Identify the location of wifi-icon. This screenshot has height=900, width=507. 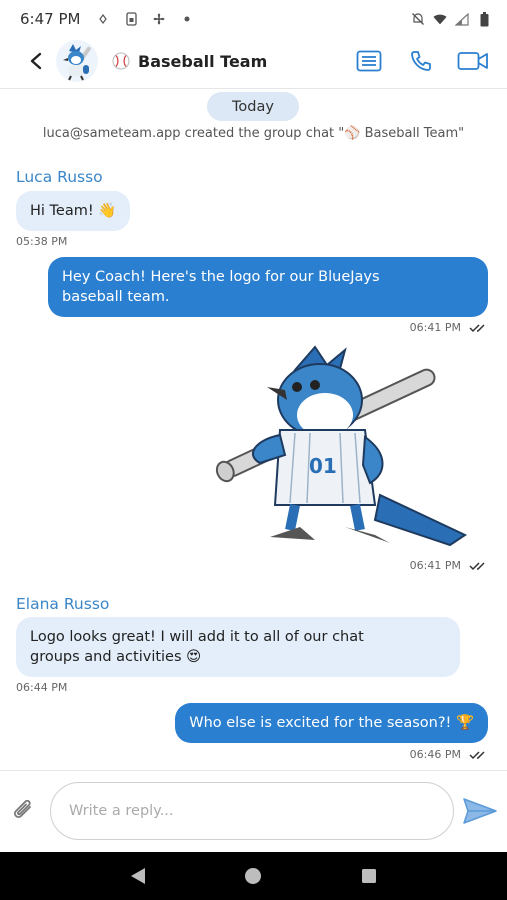
(440, 19).